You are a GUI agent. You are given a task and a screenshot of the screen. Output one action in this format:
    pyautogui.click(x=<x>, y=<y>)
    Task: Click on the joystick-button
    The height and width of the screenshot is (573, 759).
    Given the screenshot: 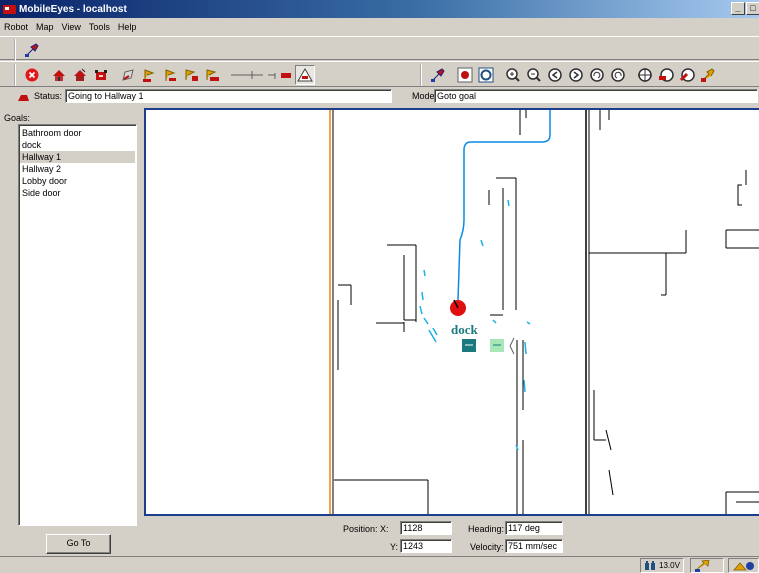 What is the action you would take?
    pyautogui.click(x=280, y=75)
    